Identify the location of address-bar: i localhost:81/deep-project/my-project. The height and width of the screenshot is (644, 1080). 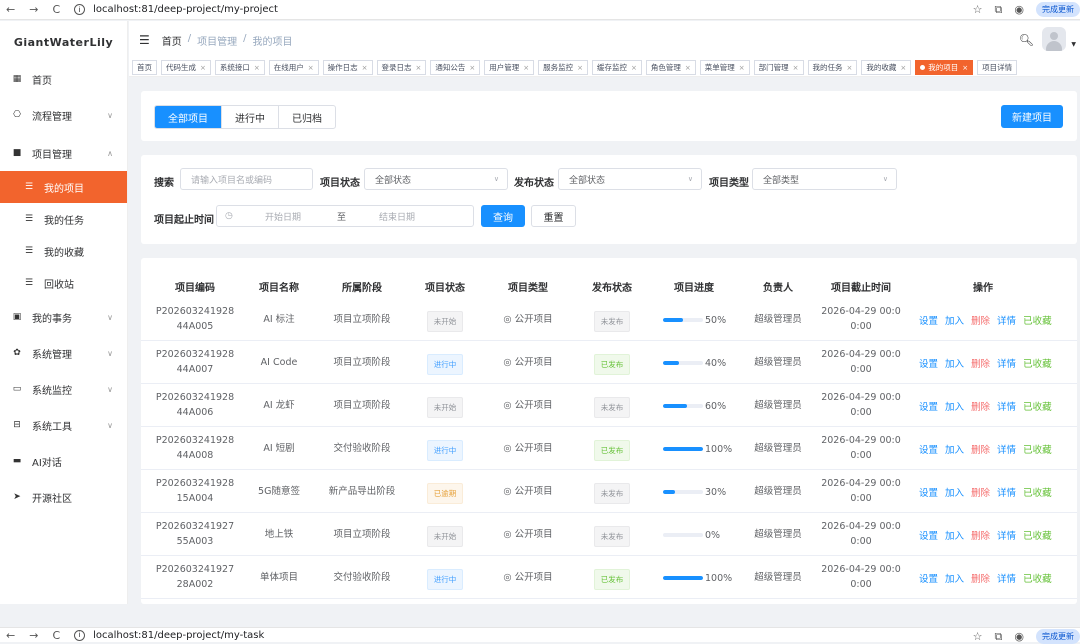
(176, 9).